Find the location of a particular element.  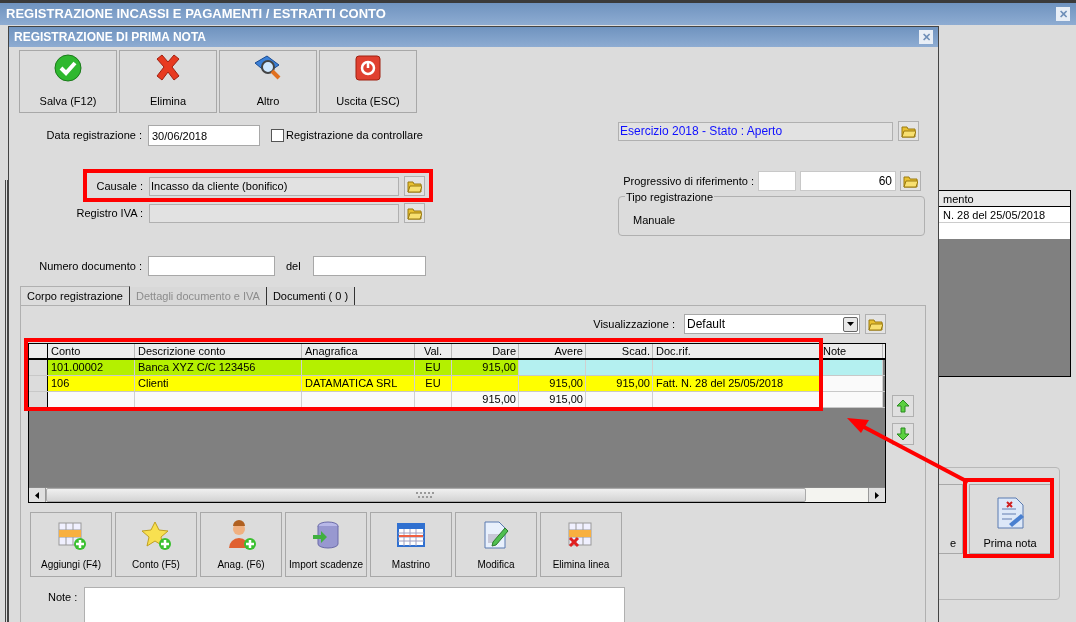

field-label: Causale : is located at coordinates (119, 186).